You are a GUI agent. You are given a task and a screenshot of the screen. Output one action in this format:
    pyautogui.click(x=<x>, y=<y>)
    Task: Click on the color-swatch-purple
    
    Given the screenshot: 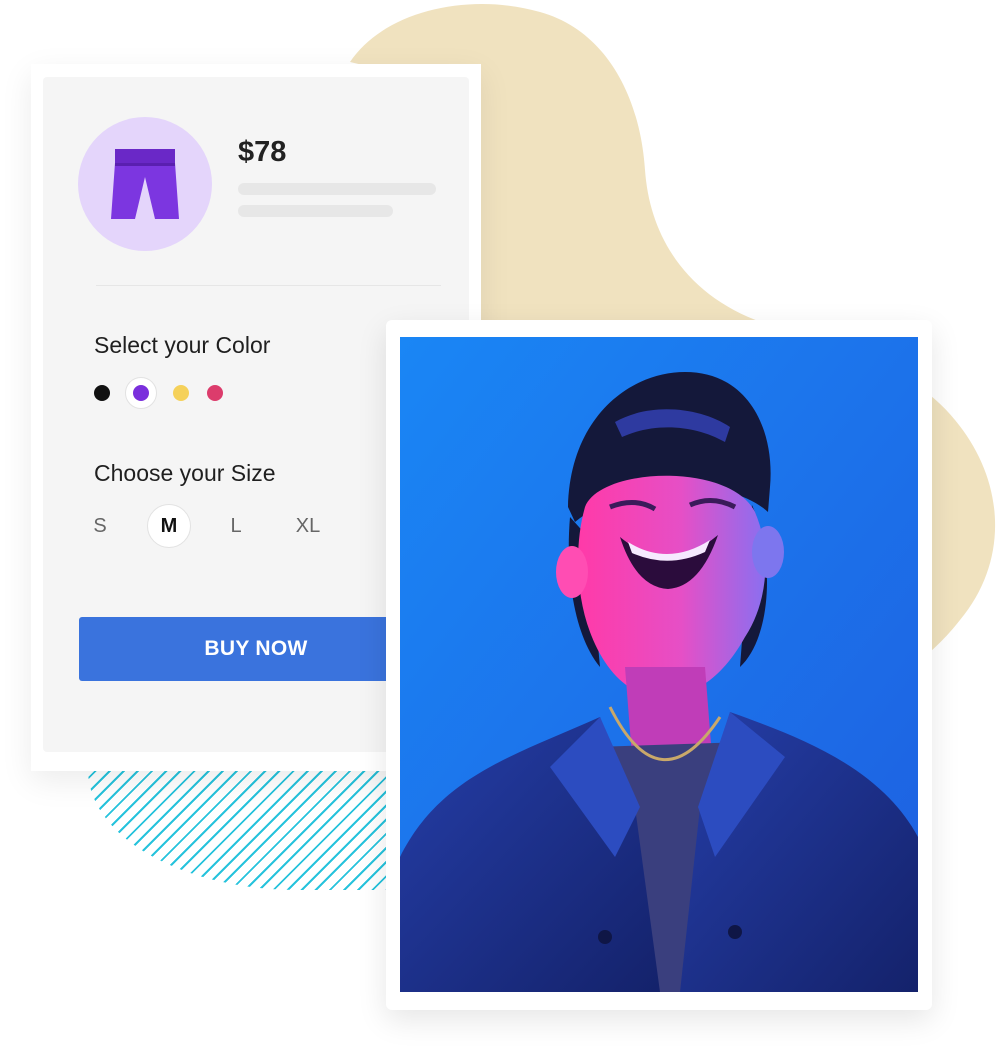 What is the action you would take?
    pyautogui.click(x=141, y=393)
    